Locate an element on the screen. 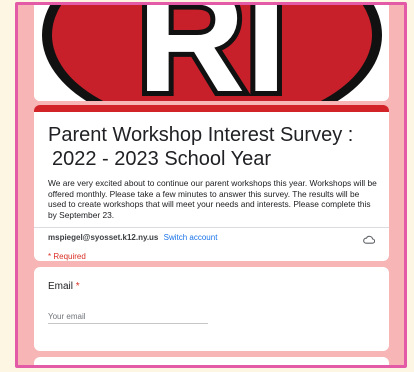 The width and height of the screenshot is (414, 372). form-title-line1: Parent Workshop Interest Survey : is located at coordinates (201, 135).